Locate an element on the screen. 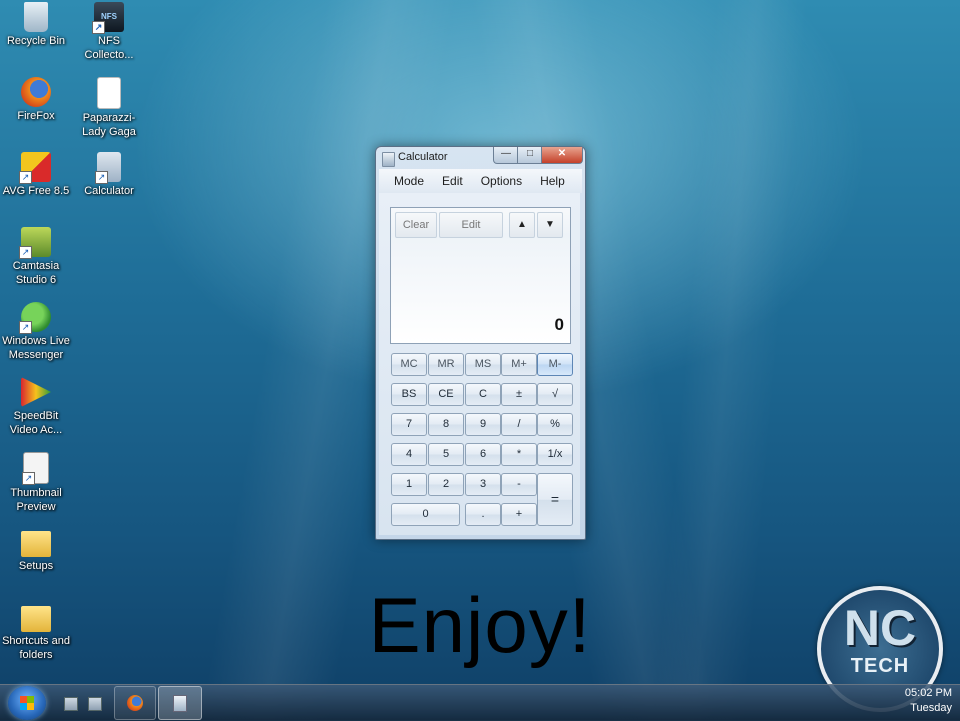 Image resolution: width=960 pixels, height=721 pixels. desktop-icon-camtasia: Camtasia Studio 6 is located at coordinates (36, 257).